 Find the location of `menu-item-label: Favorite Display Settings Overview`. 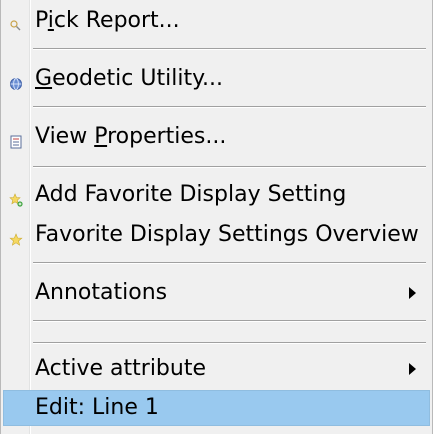

menu-item-label: Favorite Display Settings Overview is located at coordinates (227, 234).